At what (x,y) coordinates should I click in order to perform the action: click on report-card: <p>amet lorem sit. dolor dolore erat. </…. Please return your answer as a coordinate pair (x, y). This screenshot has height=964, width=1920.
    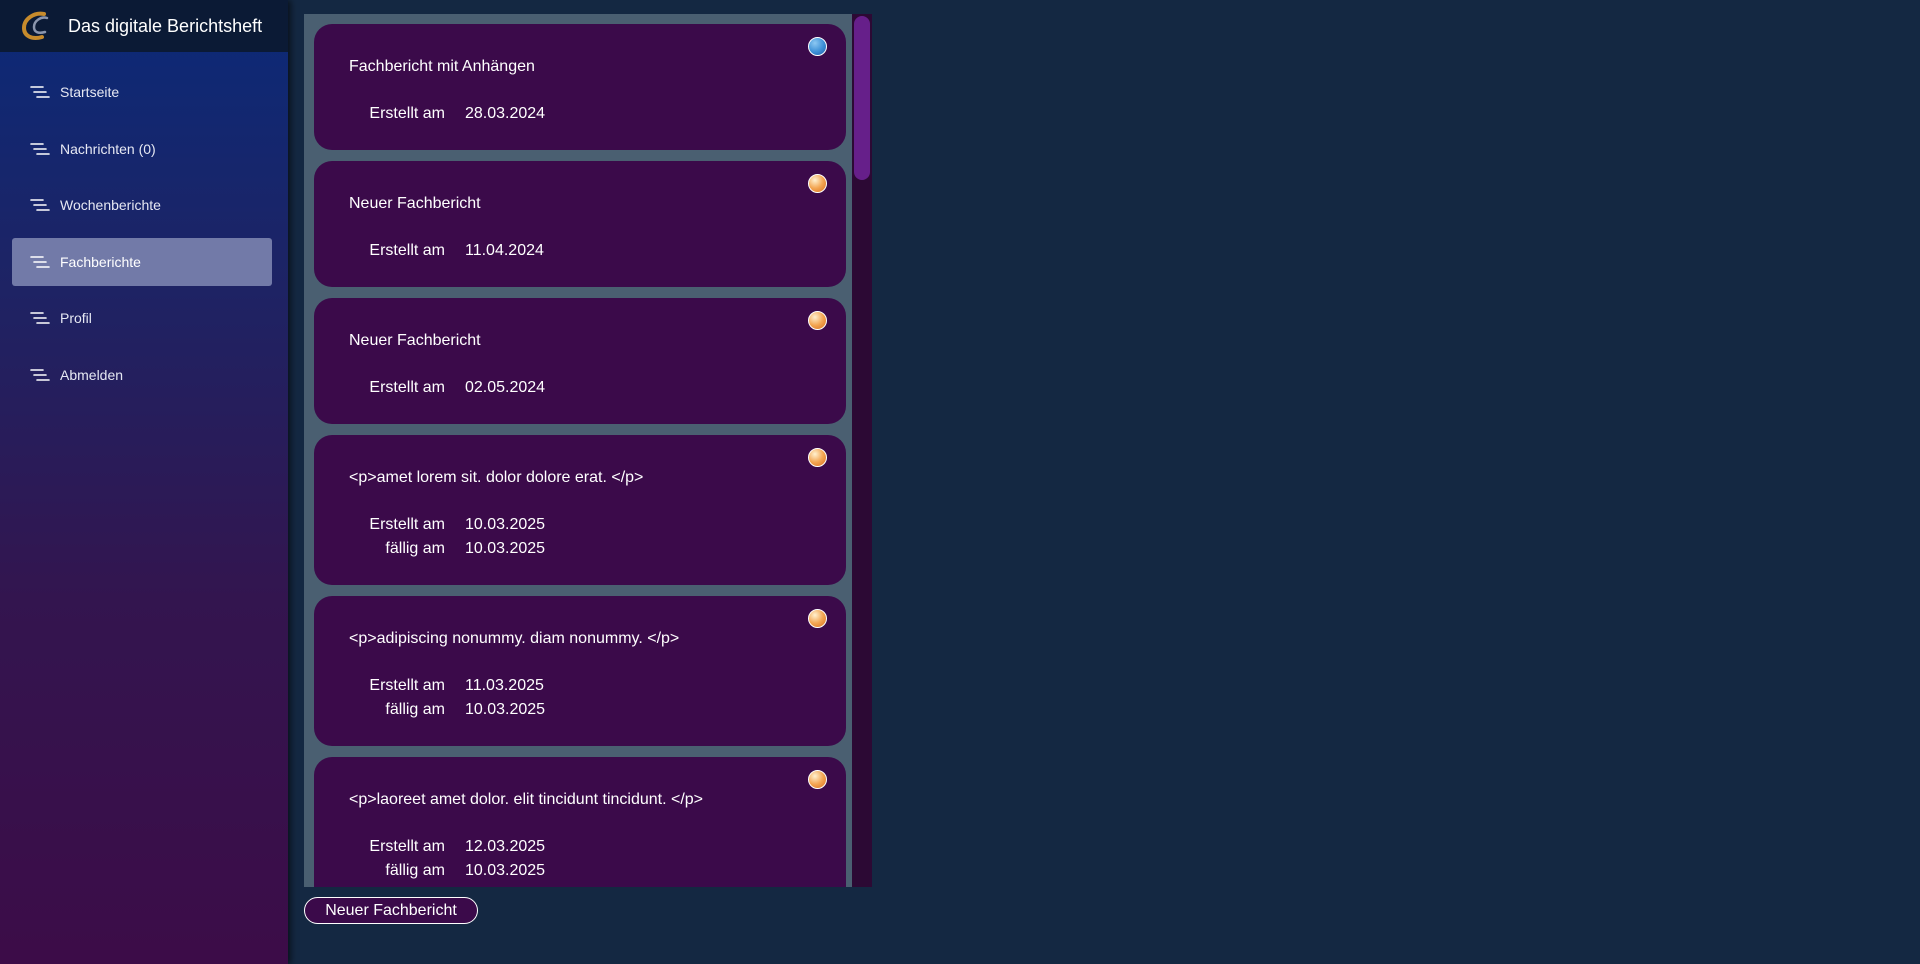
    Looking at the image, I should click on (580, 510).